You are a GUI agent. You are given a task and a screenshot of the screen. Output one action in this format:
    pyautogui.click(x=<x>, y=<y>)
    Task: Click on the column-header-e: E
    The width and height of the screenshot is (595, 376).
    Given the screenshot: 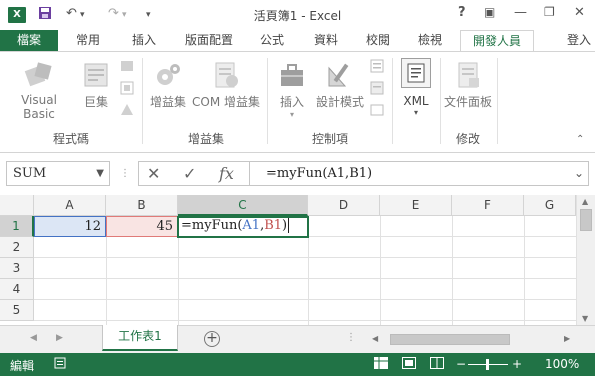 What is the action you would take?
    pyautogui.click(x=416, y=205)
    